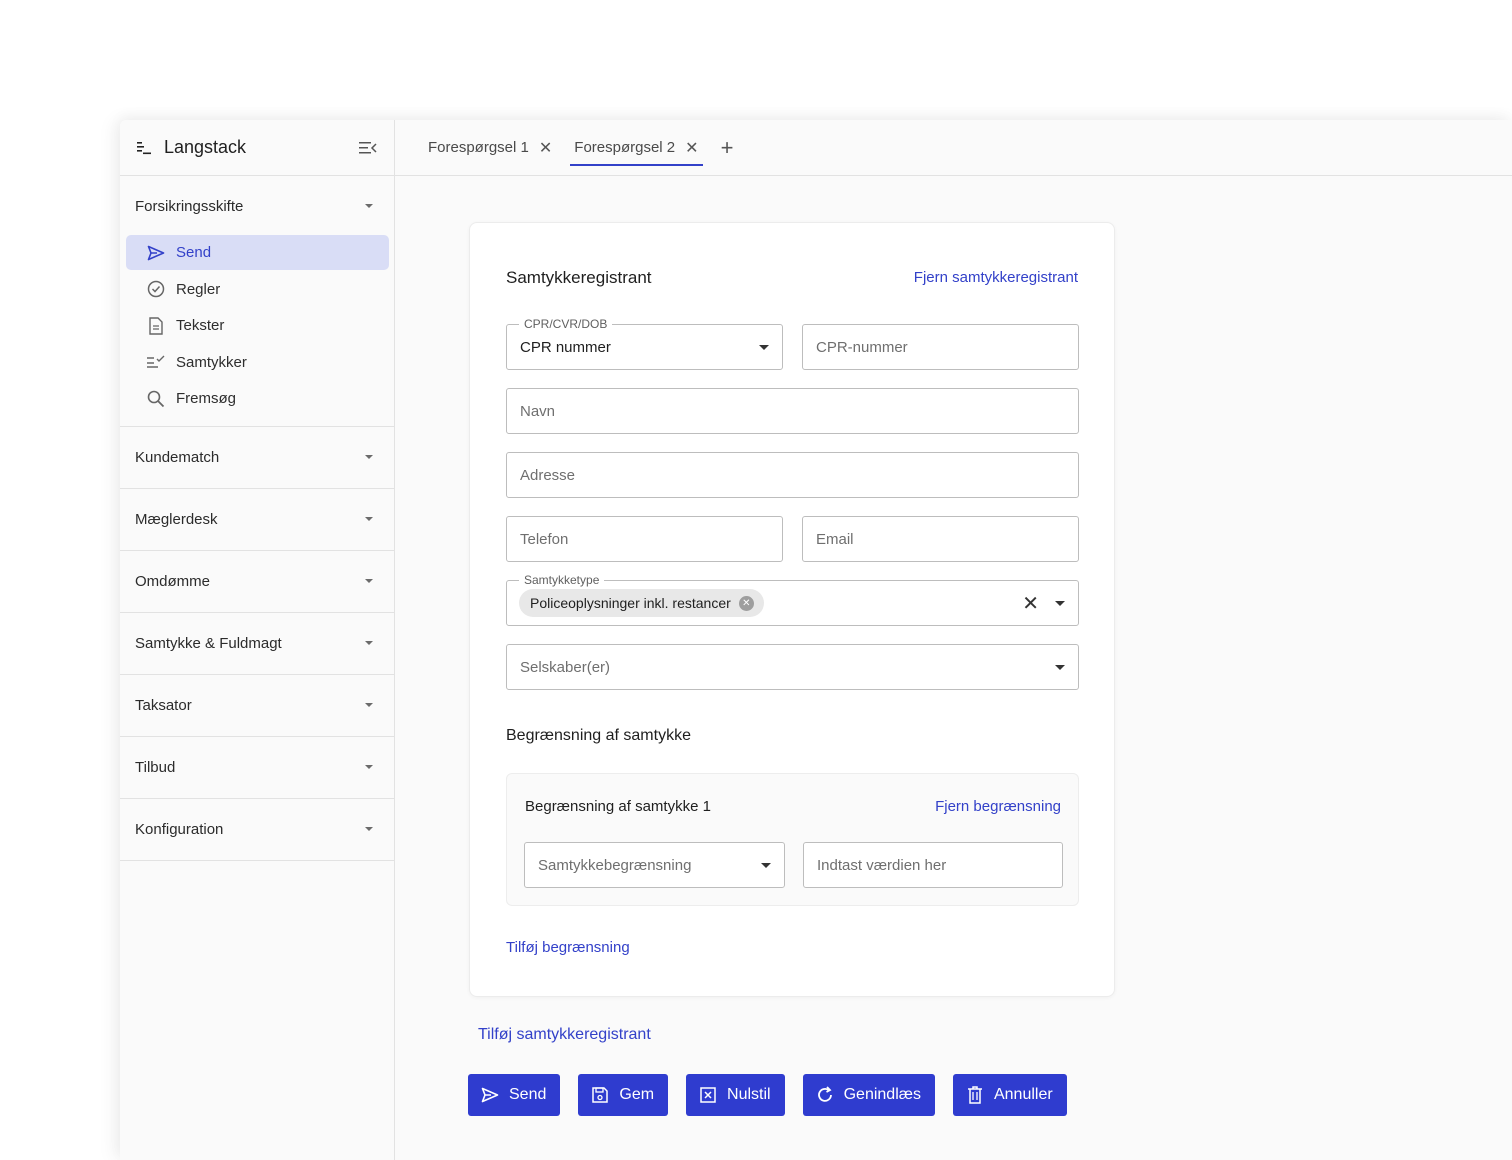 The image size is (1512, 1160). Describe the element at coordinates (257, 362) in the screenshot. I see `sidebar-item-samtykker: Samtykker` at that location.